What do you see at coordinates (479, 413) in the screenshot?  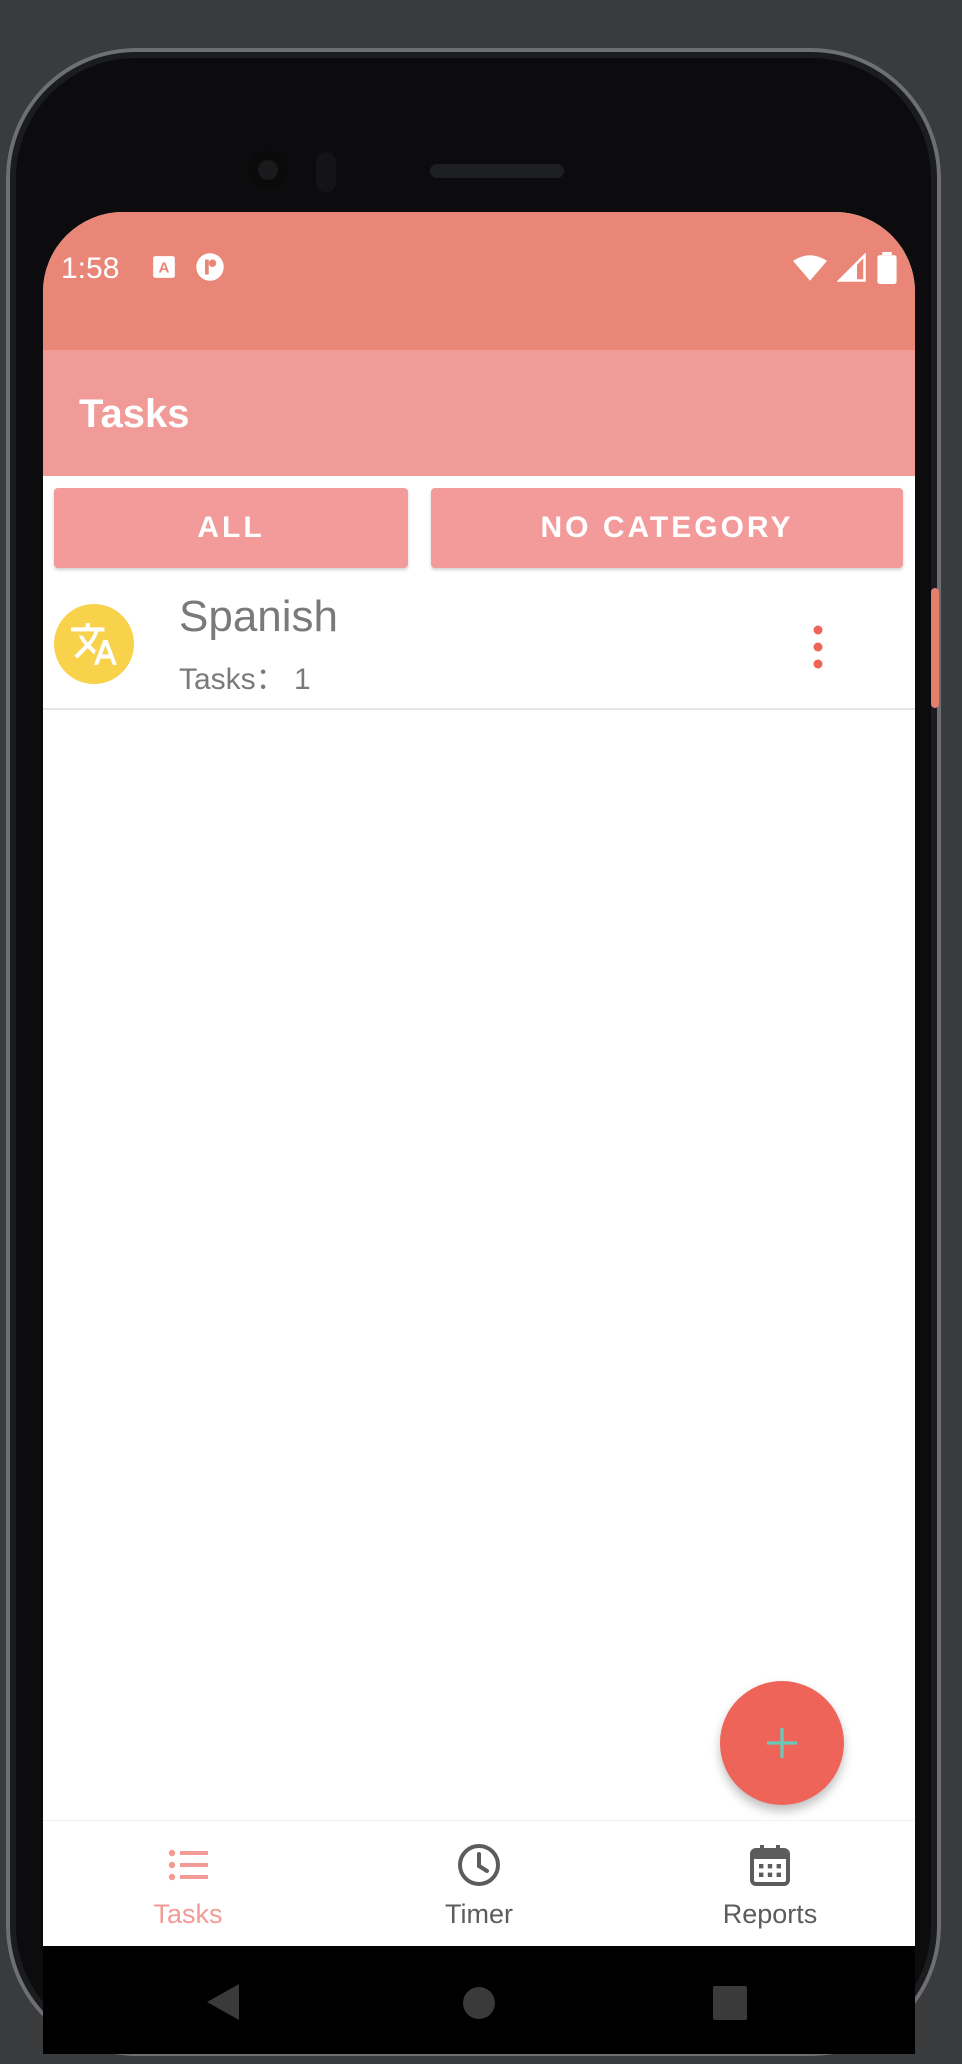 I see `app-bar: Tasks` at bounding box center [479, 413].